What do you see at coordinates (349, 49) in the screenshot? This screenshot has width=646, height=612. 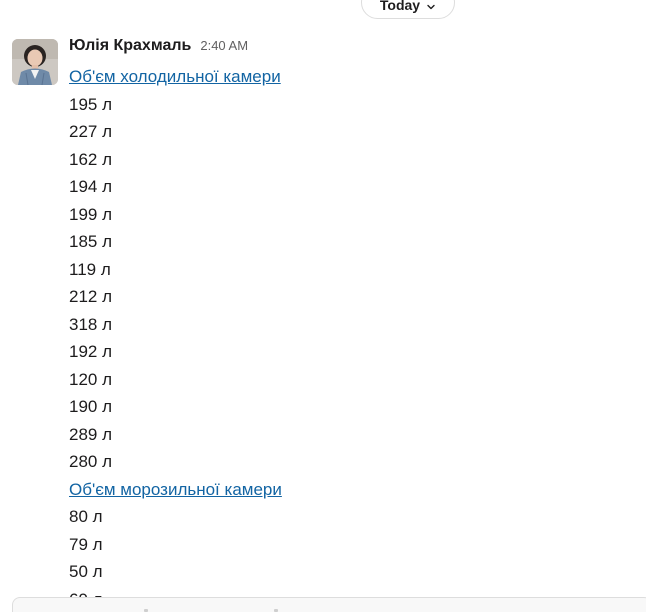 I see `message-header: Юлія Крахмаль 2:40 AM` at bounding box center [349, 49].